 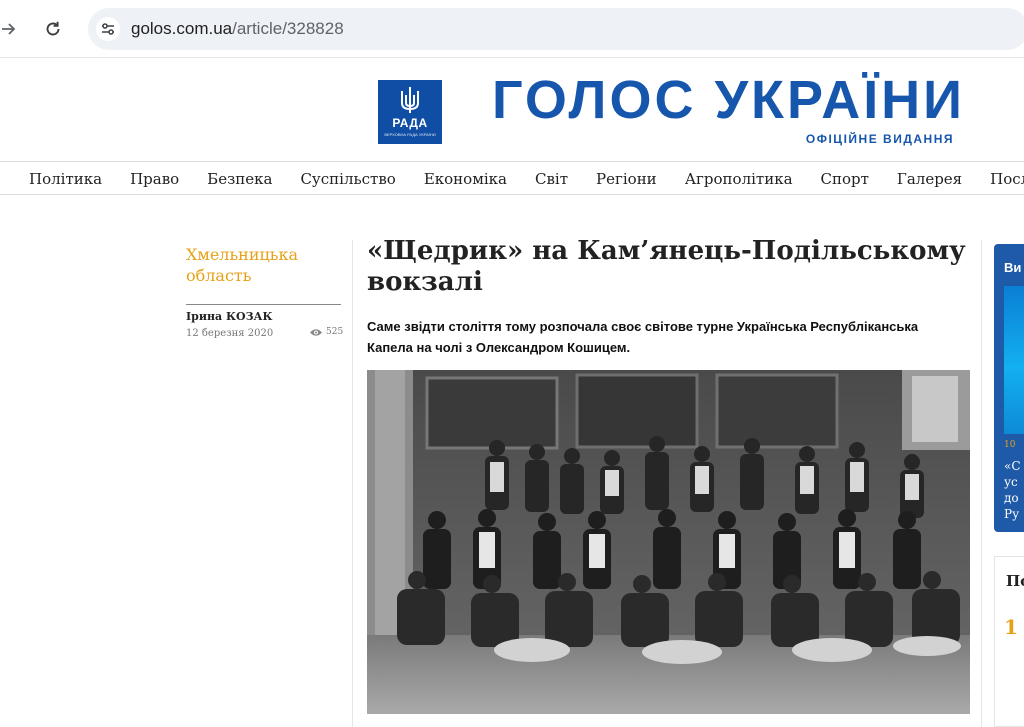 What do you see at coordinates (879, 139) in the screenshot?
I see `site-subtitle: ОФІЦІЙНЕ ВИДАННЯ` at bounding box center [879, 139].